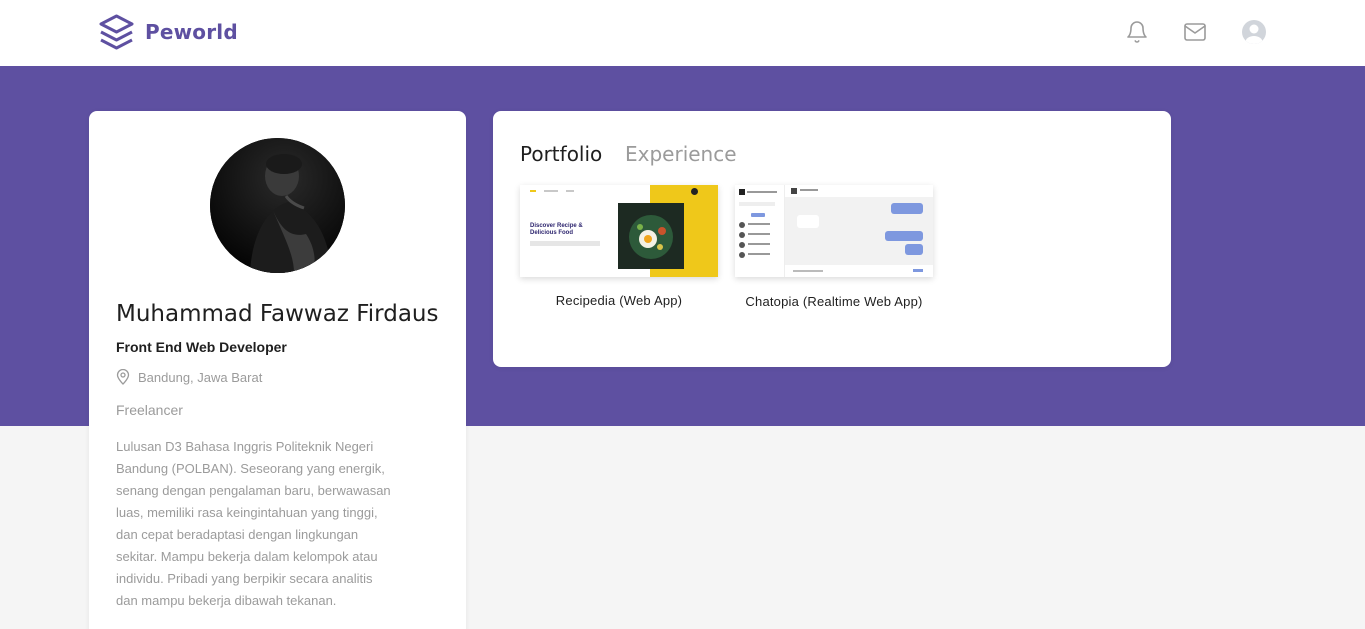 The height and width of the screenshot is (629, 1365). Describe the element at coordinates (619, 300) in the screenshot. I see `work-title: Recipedia (Web App)` at that location.